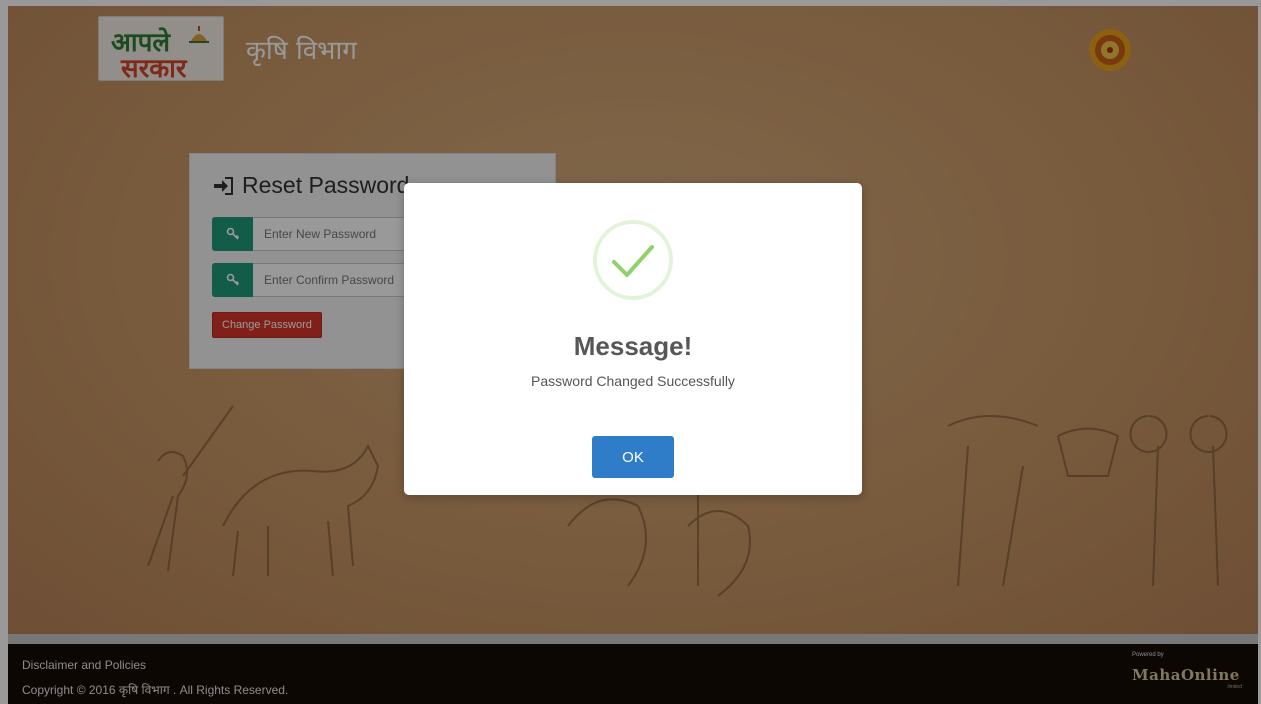 This screenshot has height=704, width=1261. What do you see at coordinates (633, 457) in the screenshot?
I see `ok-button: OK` at bounding box center [633, 457].